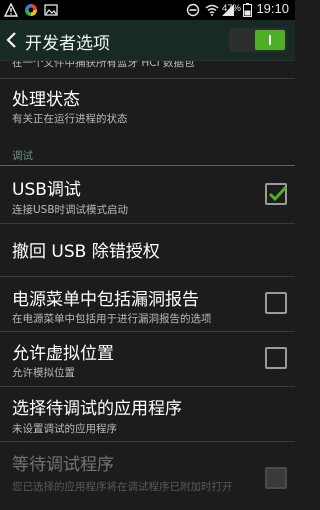 Image resolution: width=320 pixels, height=510 pixels. I want to click on bug-report-checkbox, so click(276, 303).